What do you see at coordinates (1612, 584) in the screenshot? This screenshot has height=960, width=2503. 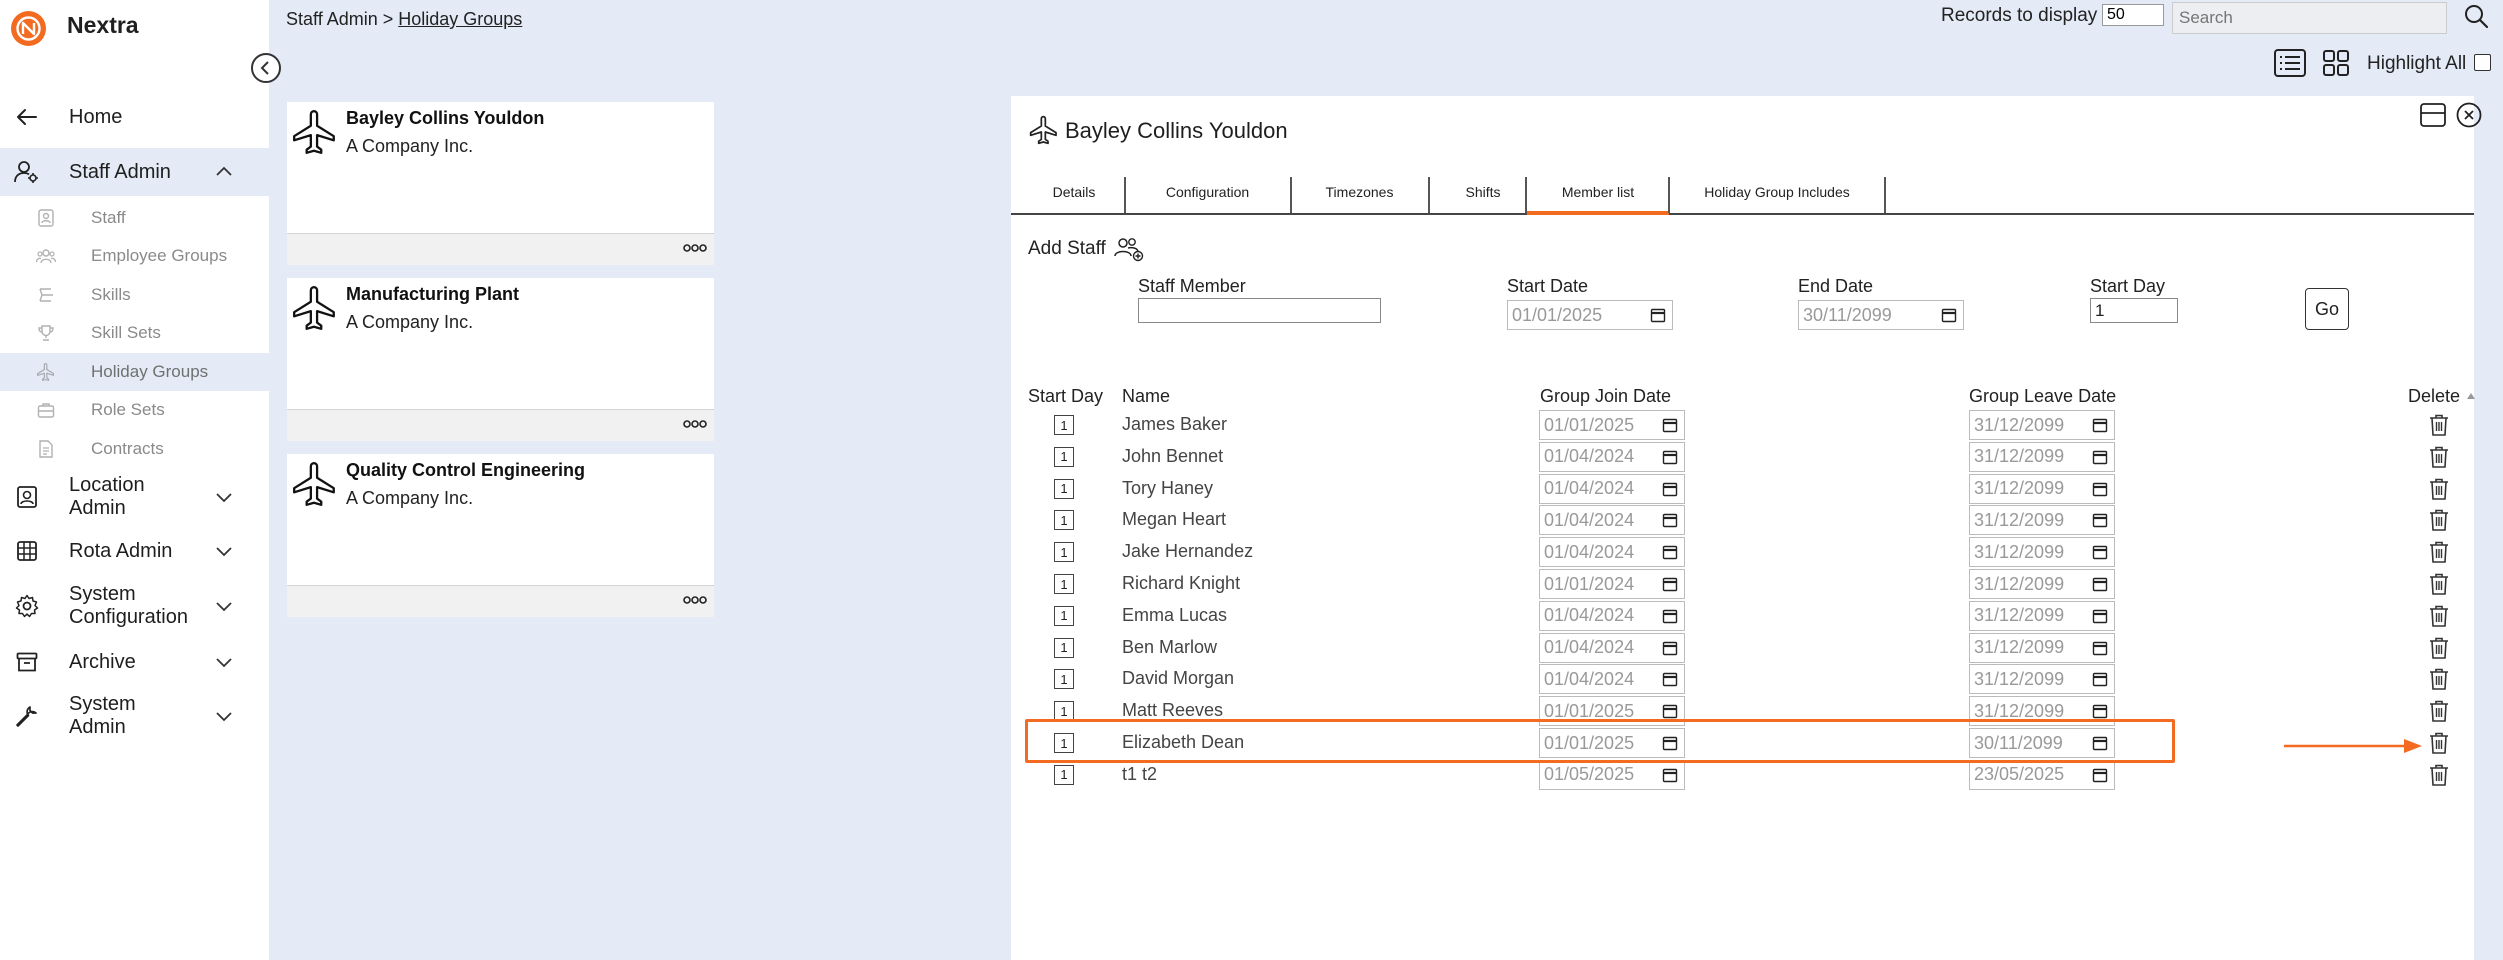 I see `group-join-date-input: 01/01/2024` at bounding box center [1612, 584].